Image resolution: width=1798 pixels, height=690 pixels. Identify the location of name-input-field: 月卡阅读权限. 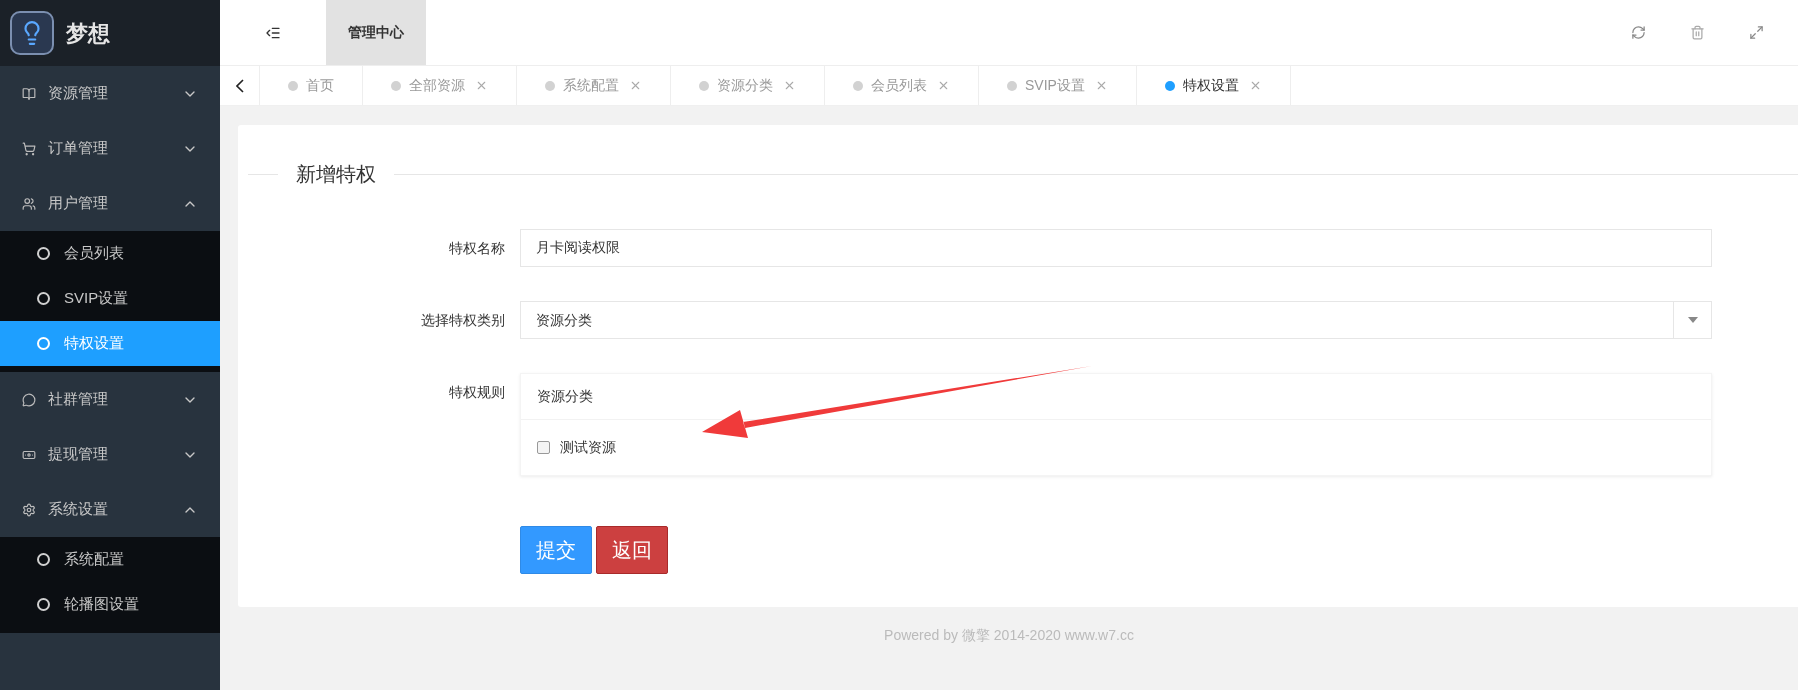
(1116, 248).